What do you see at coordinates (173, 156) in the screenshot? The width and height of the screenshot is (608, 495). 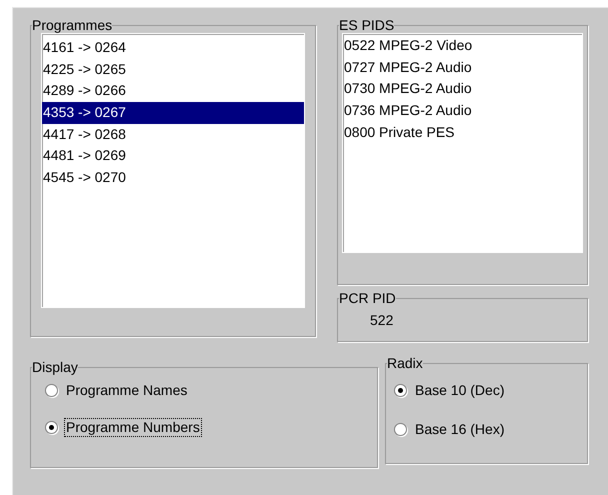 I see `list-item: 4481 -> 0269` at bounding box center [173, 156].